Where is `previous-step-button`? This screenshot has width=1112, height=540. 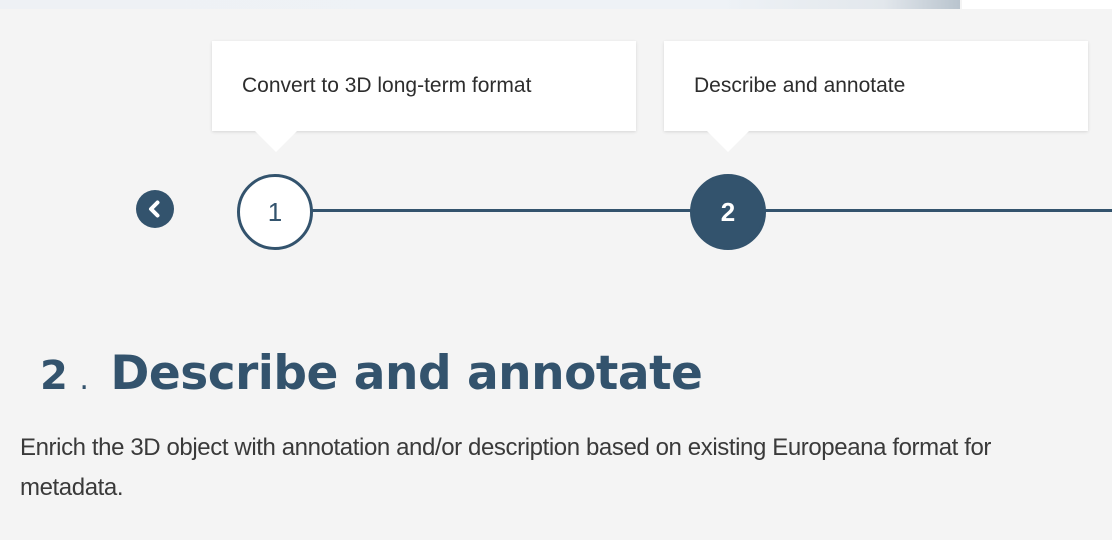
previous-step-button is located at coordinates (155, 209).